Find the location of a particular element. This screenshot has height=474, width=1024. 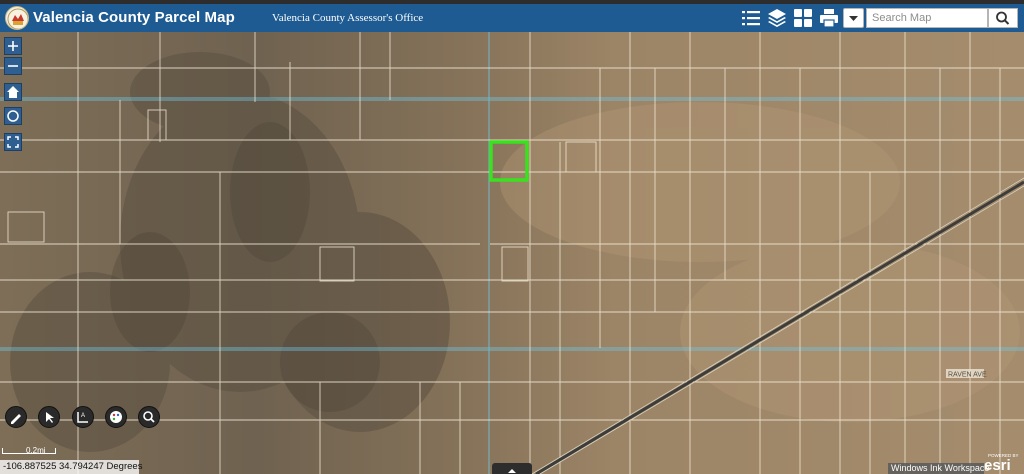

home-button is located at coordinates (13, 92).